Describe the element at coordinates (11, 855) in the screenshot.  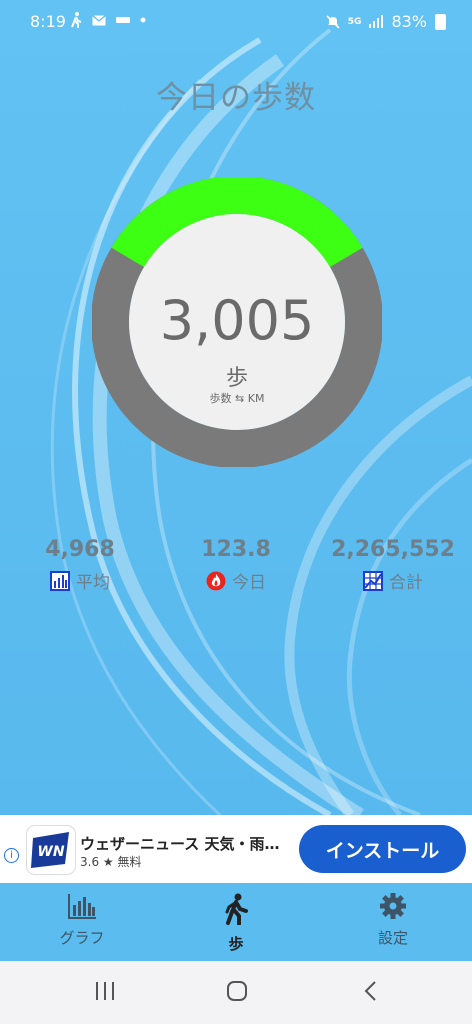
I see `info-icon: i` at that location.